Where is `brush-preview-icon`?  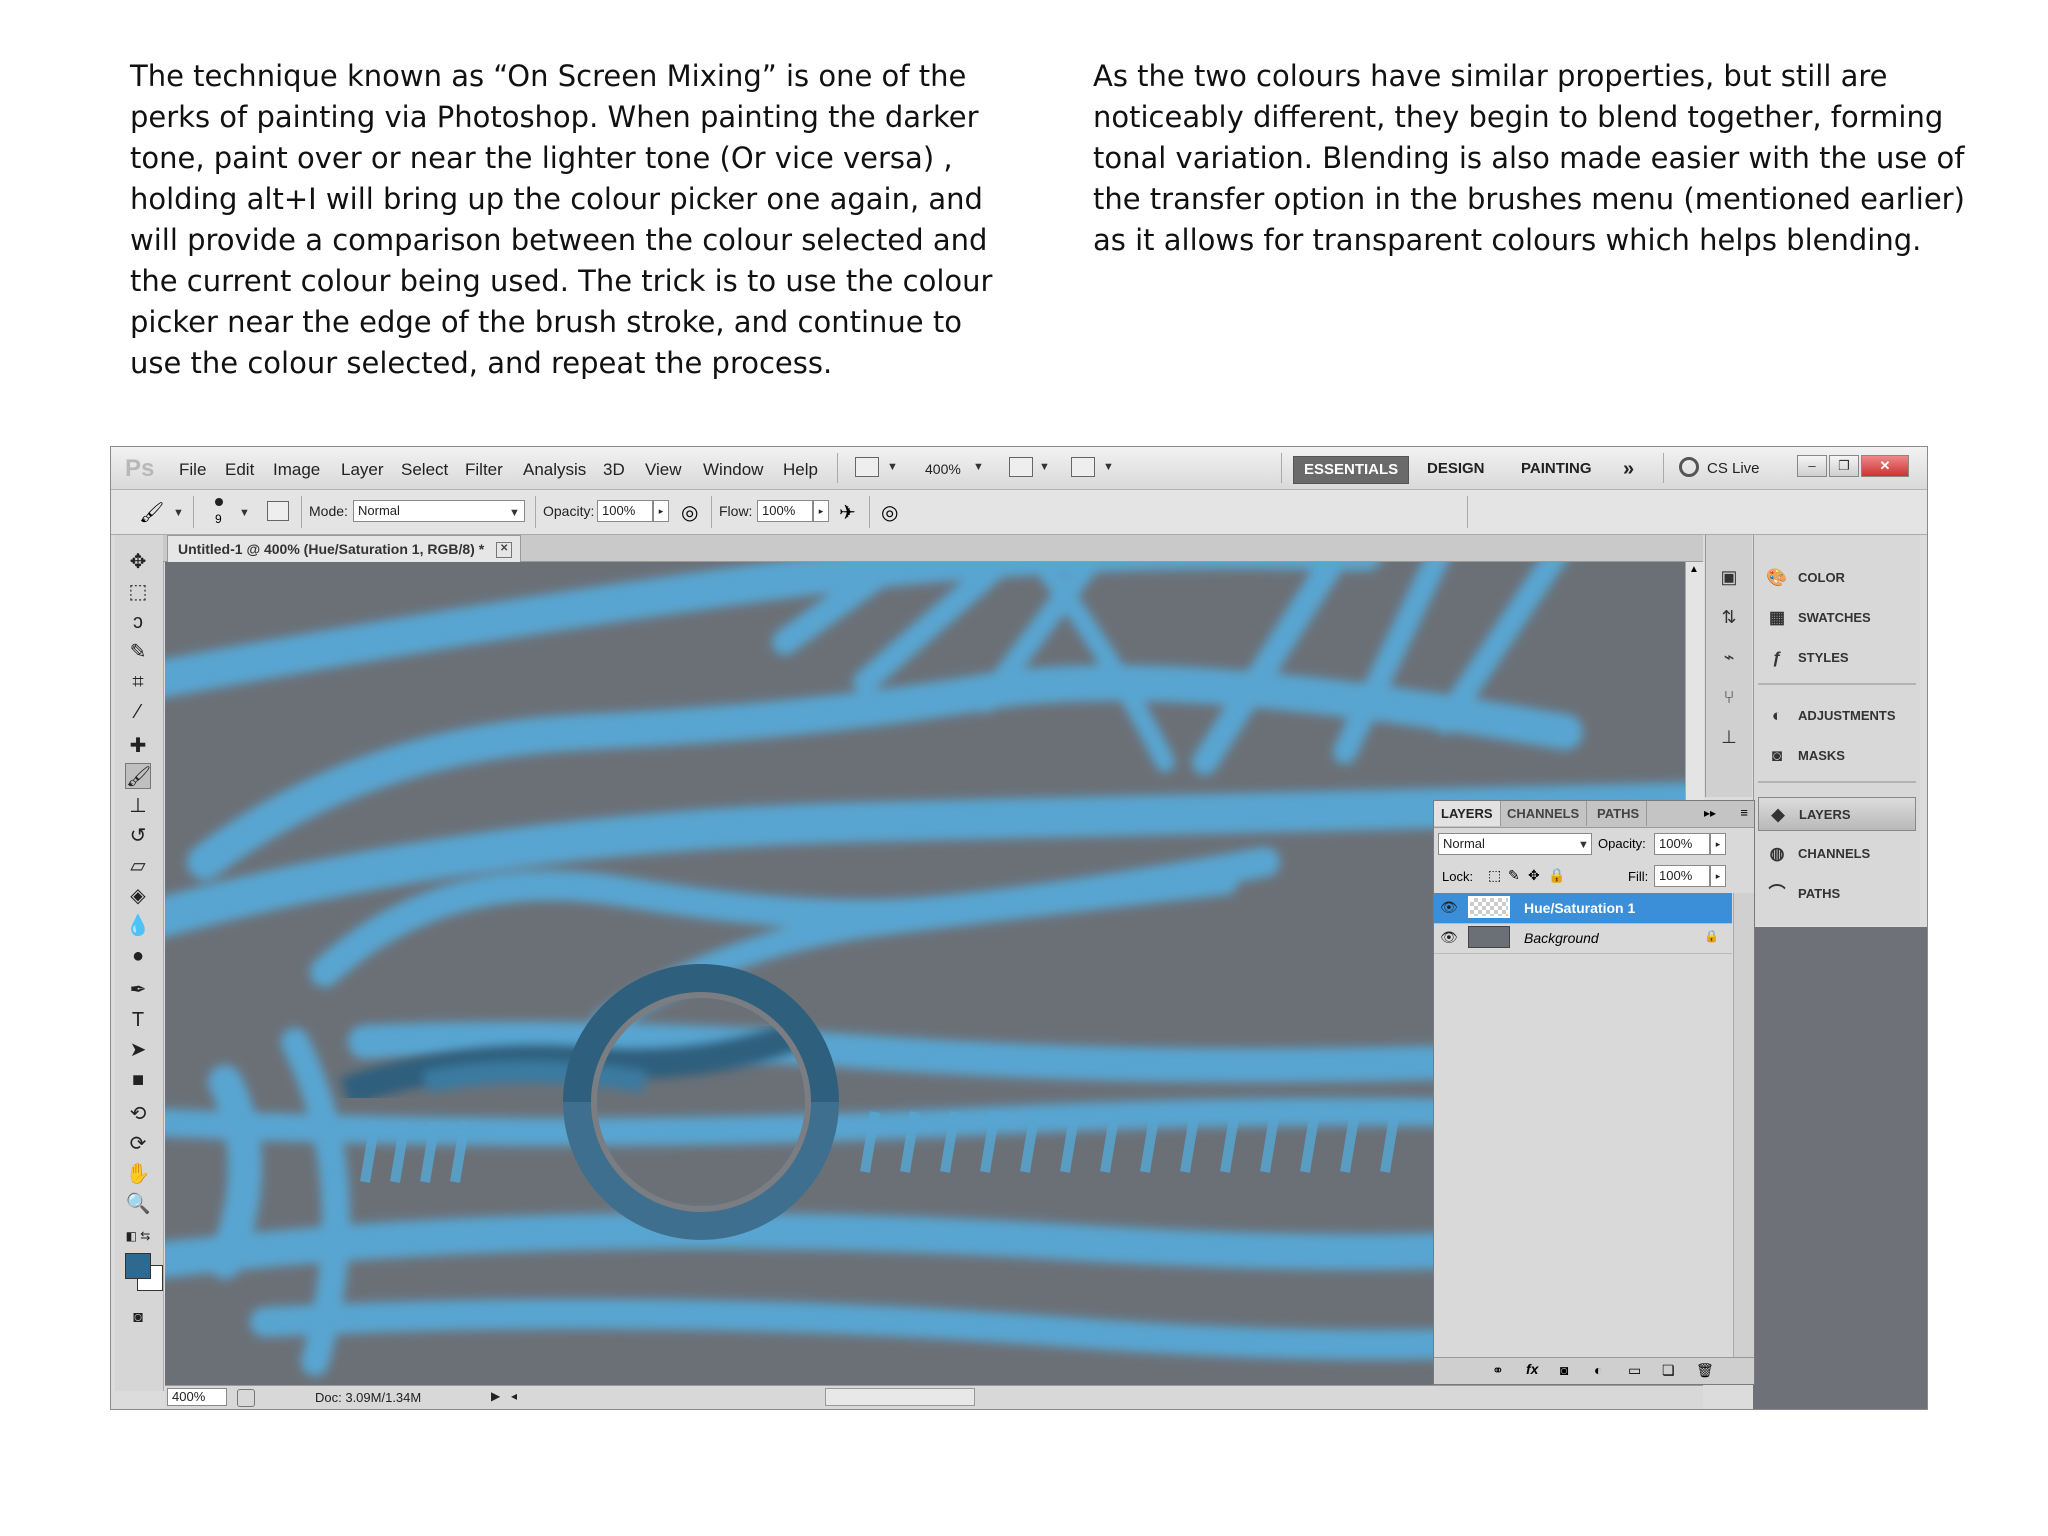
brush-preview-icon is located at coordinates (219, 502).